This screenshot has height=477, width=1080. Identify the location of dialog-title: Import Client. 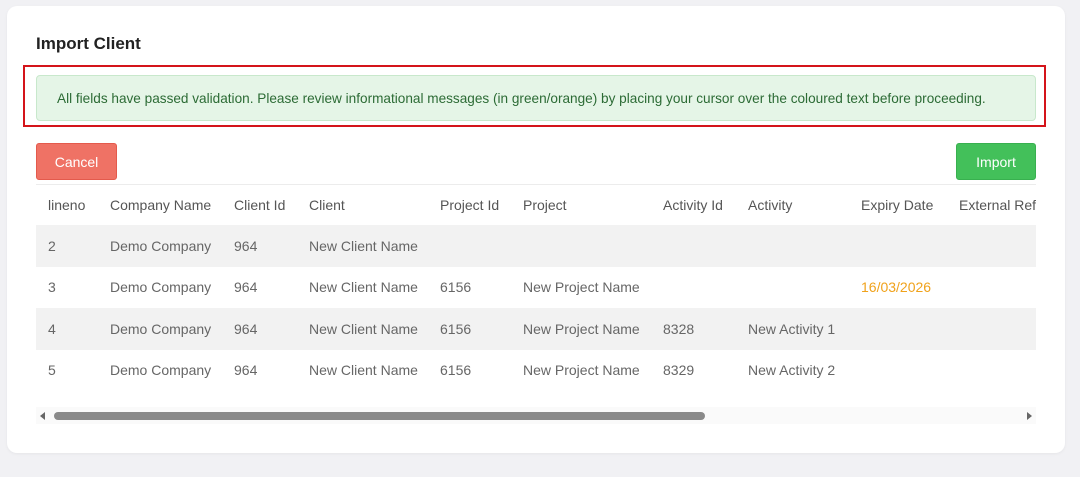
(88, 43).